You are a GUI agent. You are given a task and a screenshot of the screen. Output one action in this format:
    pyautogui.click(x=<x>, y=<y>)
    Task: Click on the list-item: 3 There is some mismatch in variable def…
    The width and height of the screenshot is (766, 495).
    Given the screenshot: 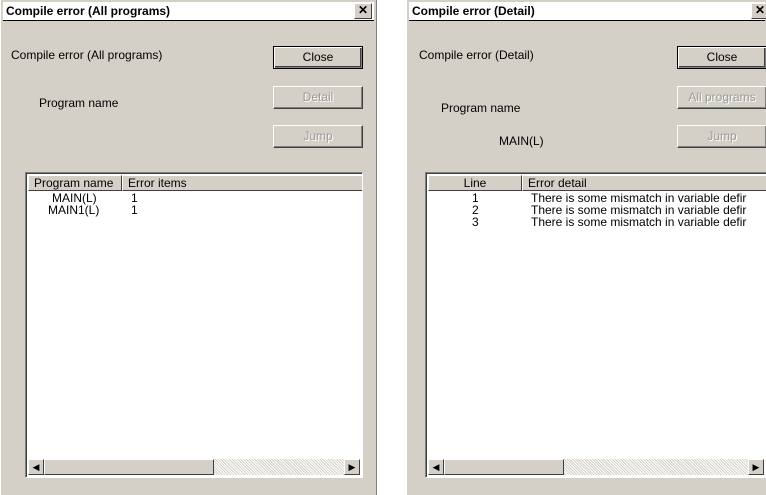 What is the action you would take?
    pyautogui.click(x=597, y=222)
    